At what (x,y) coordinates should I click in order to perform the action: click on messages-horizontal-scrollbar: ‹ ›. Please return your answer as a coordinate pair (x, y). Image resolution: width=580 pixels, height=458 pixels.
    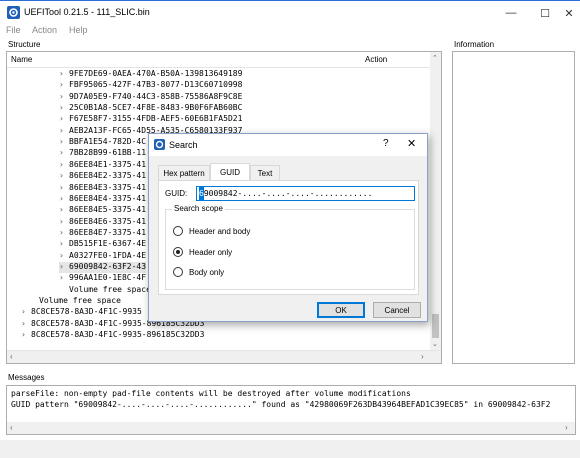
    Looking at the image, I should click on (291, 428).